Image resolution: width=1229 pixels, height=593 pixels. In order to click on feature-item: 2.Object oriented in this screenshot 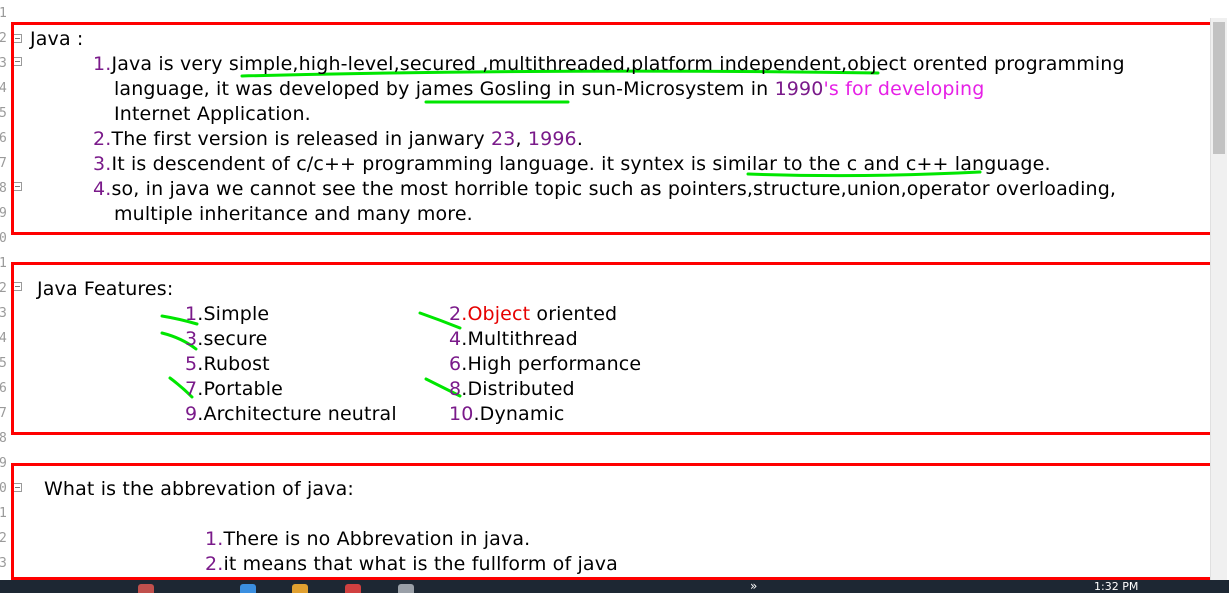, I will do `click(533, 314)`.